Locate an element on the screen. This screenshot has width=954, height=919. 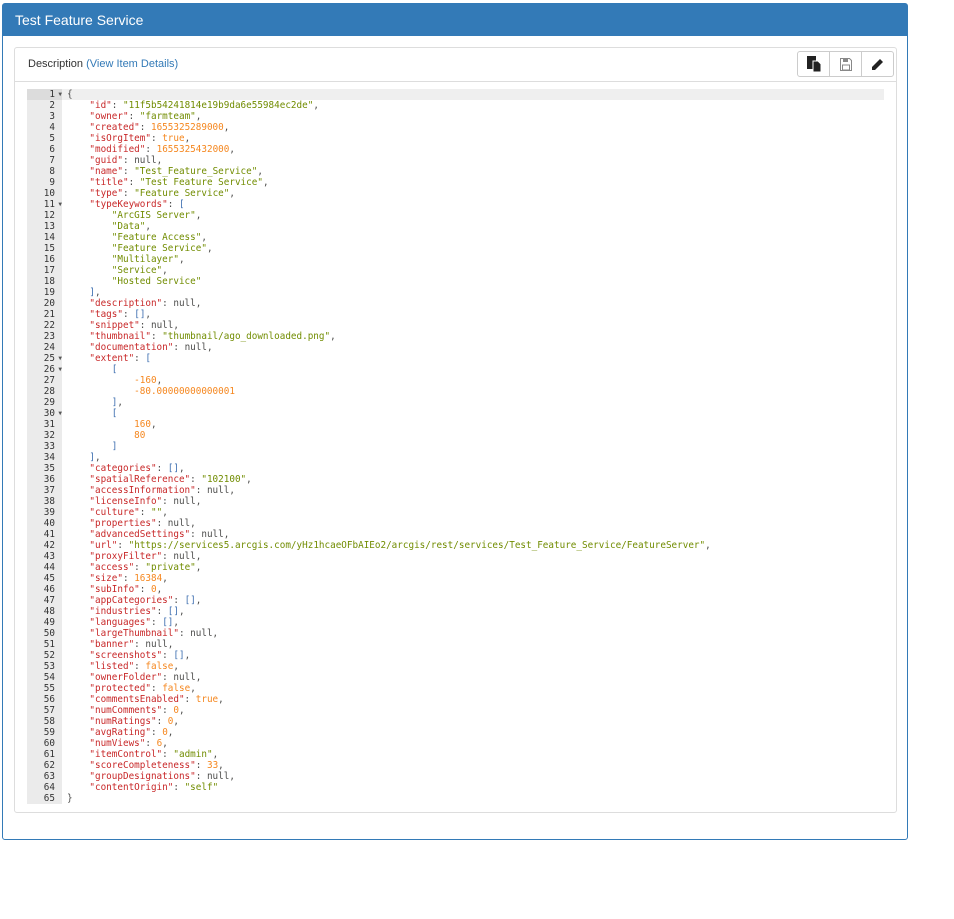
code-text: "tags": [], is located at coordinates (120, 314).